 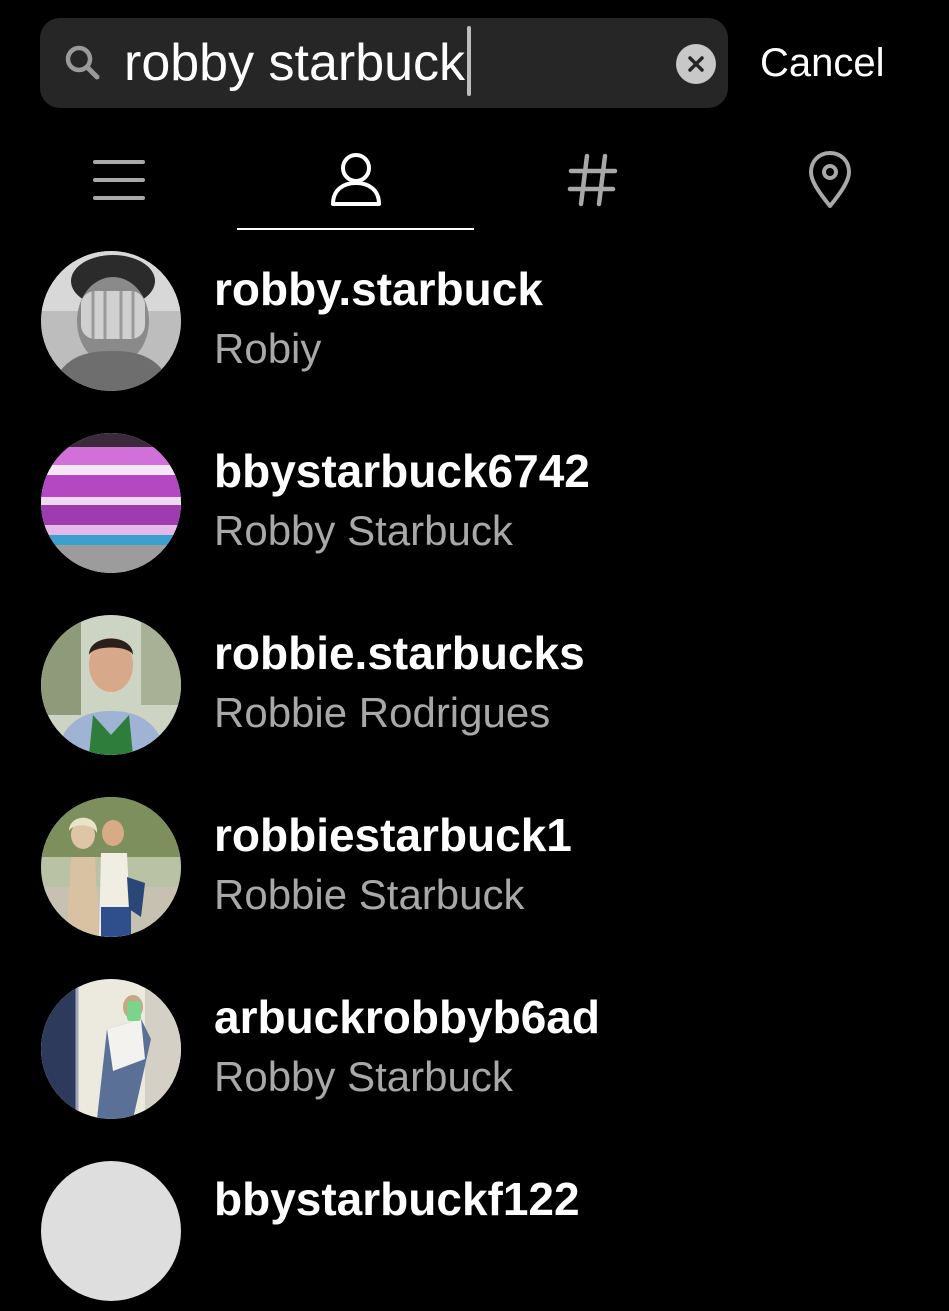 What do you see at coordinates (474, 1236) in the screenshot?
I see `search-result-item: bbystarbuckf122` at bounding box center [474, 1236].